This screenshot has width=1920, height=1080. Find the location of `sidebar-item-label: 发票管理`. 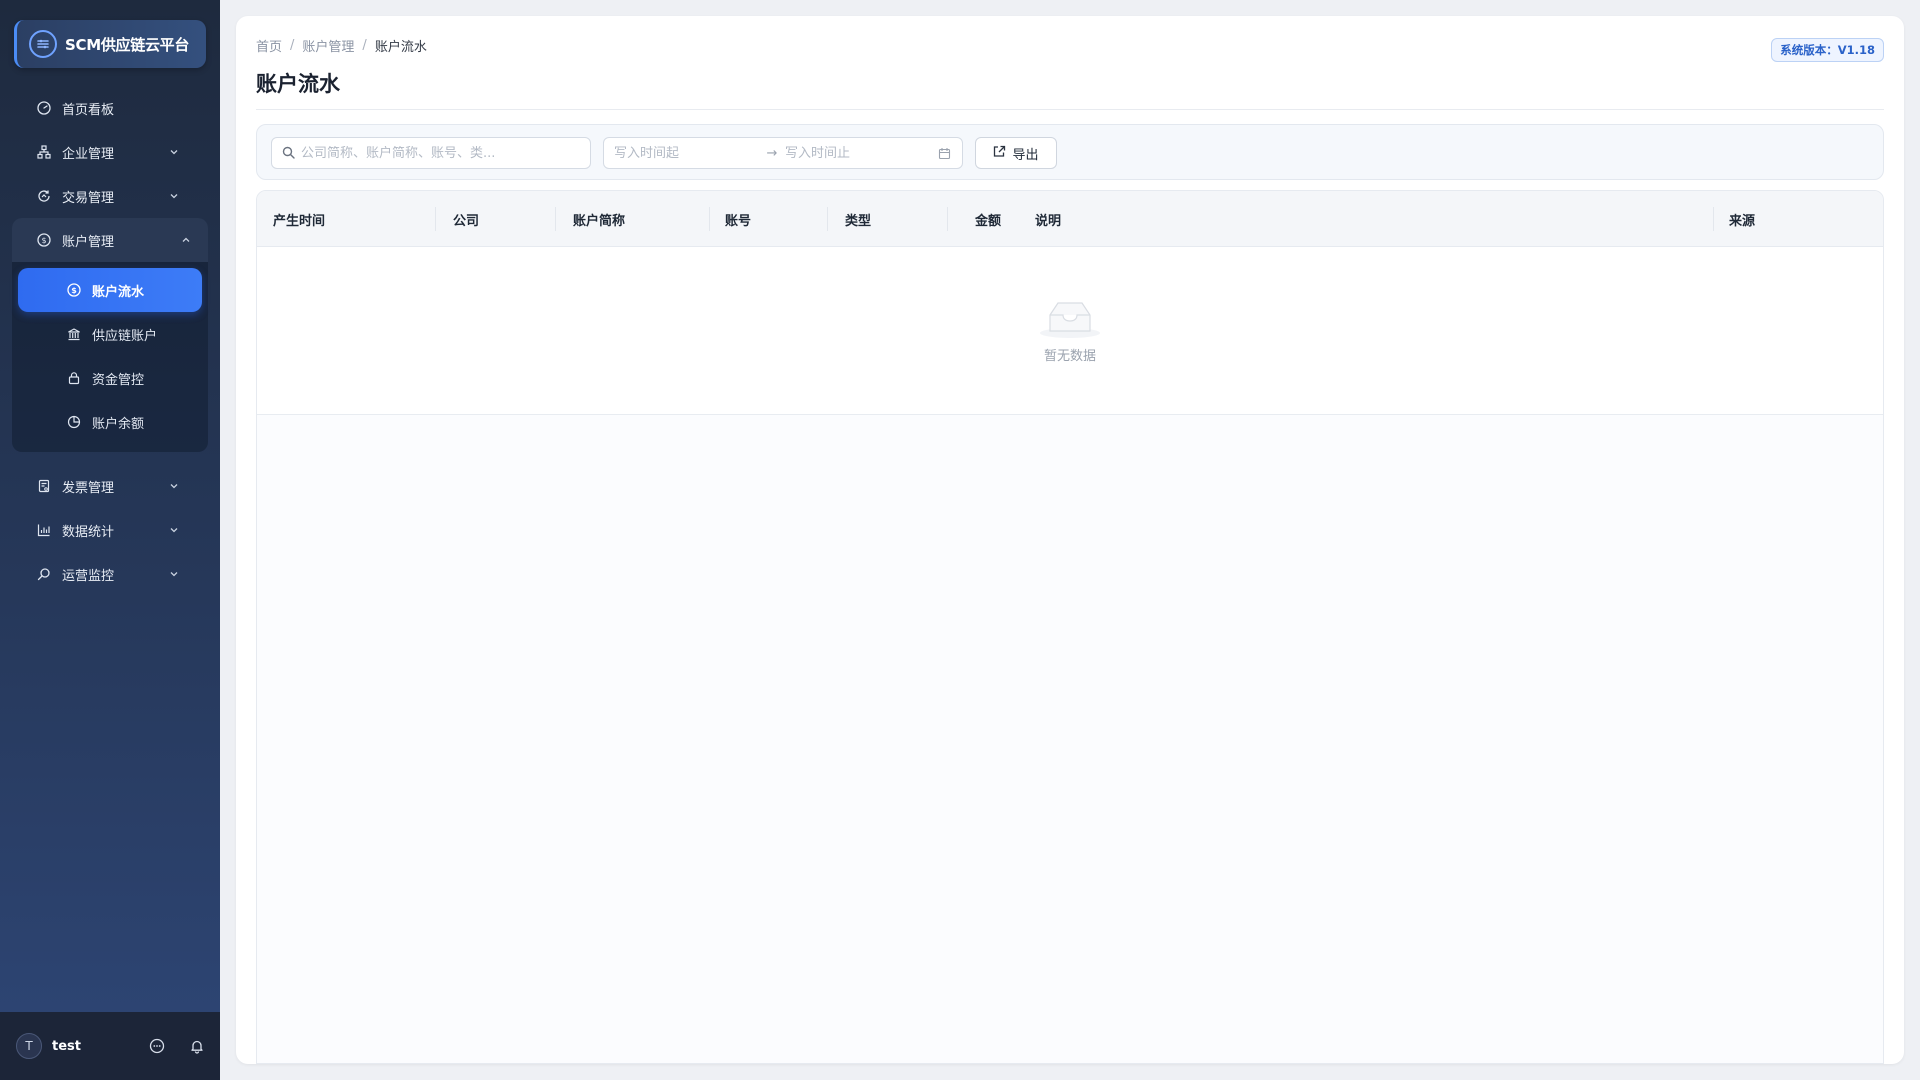

sidebar-item-label: 发票管理 is located at coordinates (88, 488).